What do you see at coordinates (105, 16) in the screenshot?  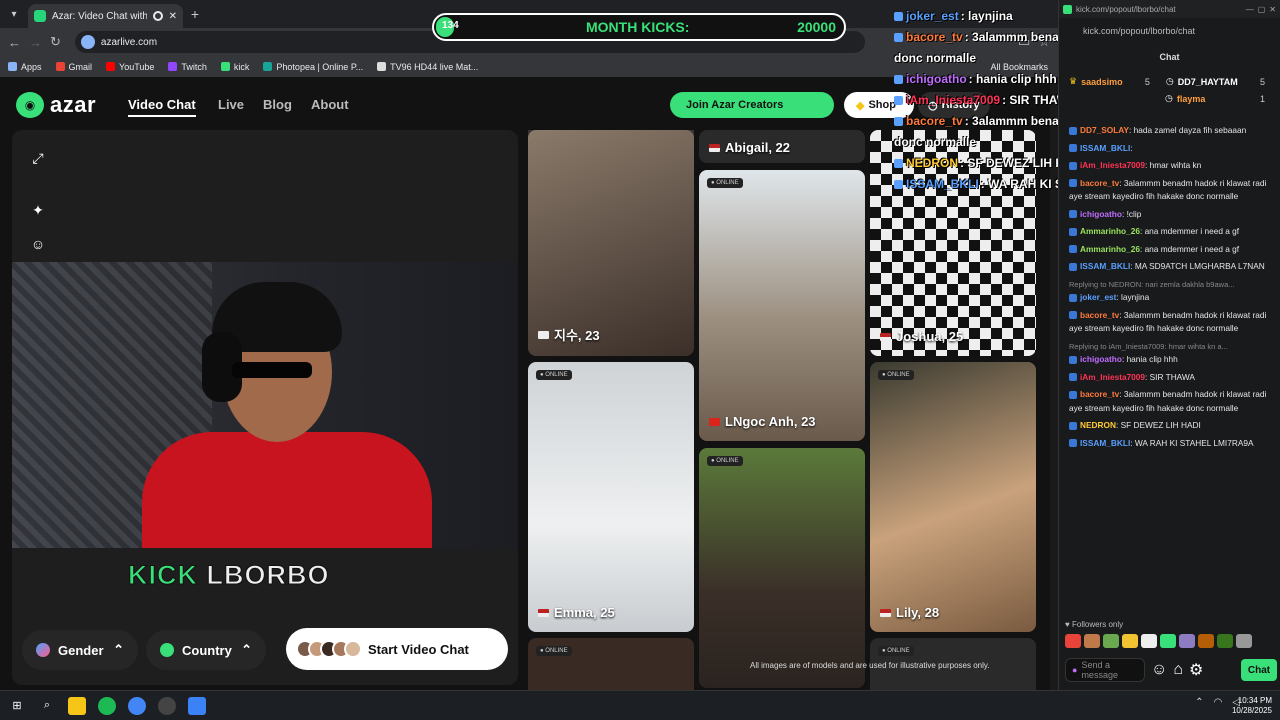 I see `browser-tab: Azar: Video Chat with New ✕` at bounding box center [105, 16].